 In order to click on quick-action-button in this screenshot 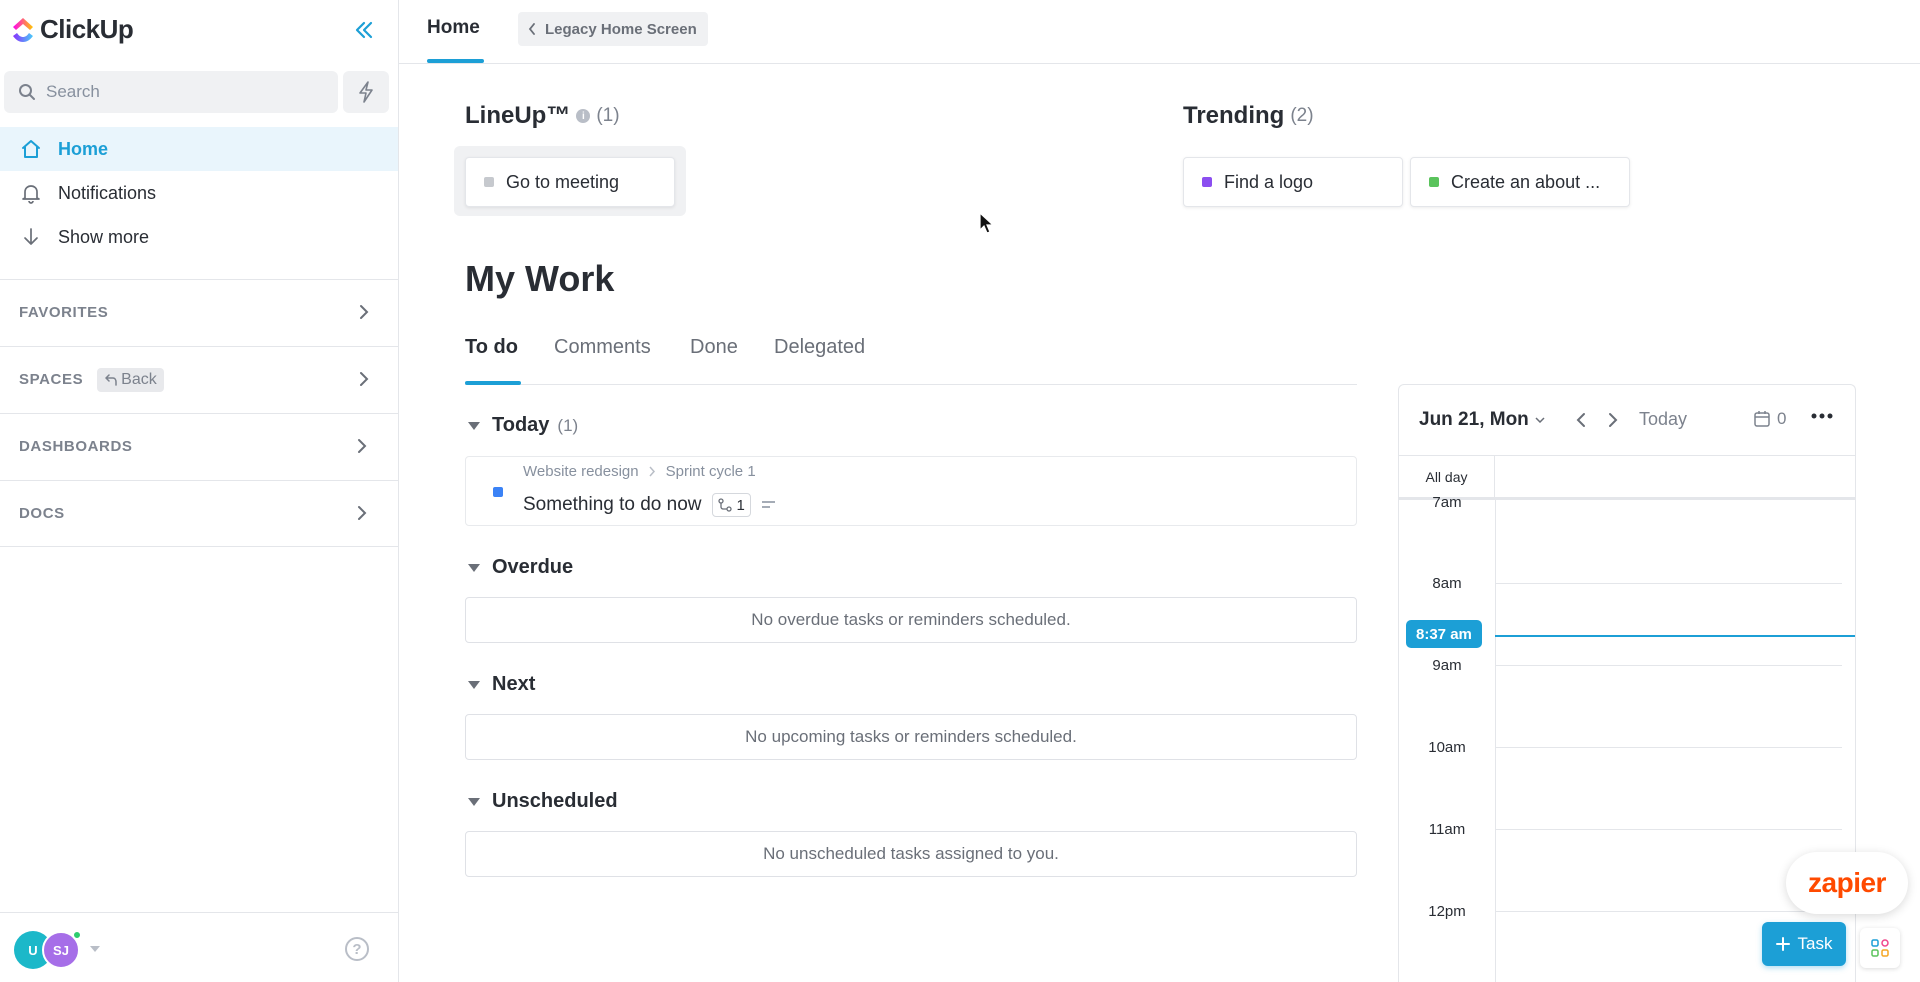, I will do `click(366, 92)`.